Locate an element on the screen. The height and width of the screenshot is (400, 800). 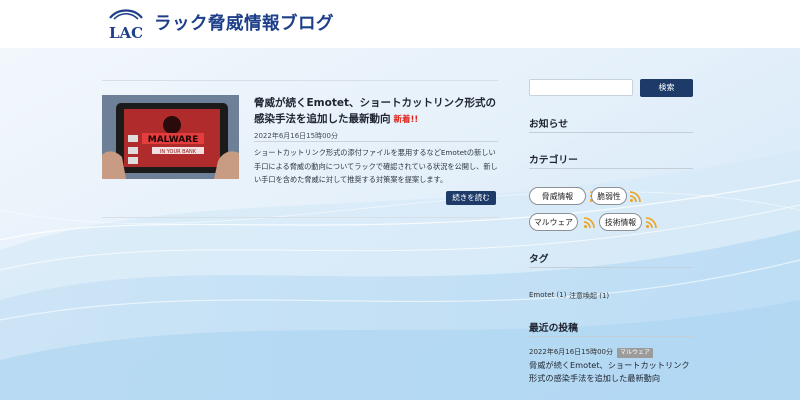
search-button: 検索 is located at coordinates (666, 88).